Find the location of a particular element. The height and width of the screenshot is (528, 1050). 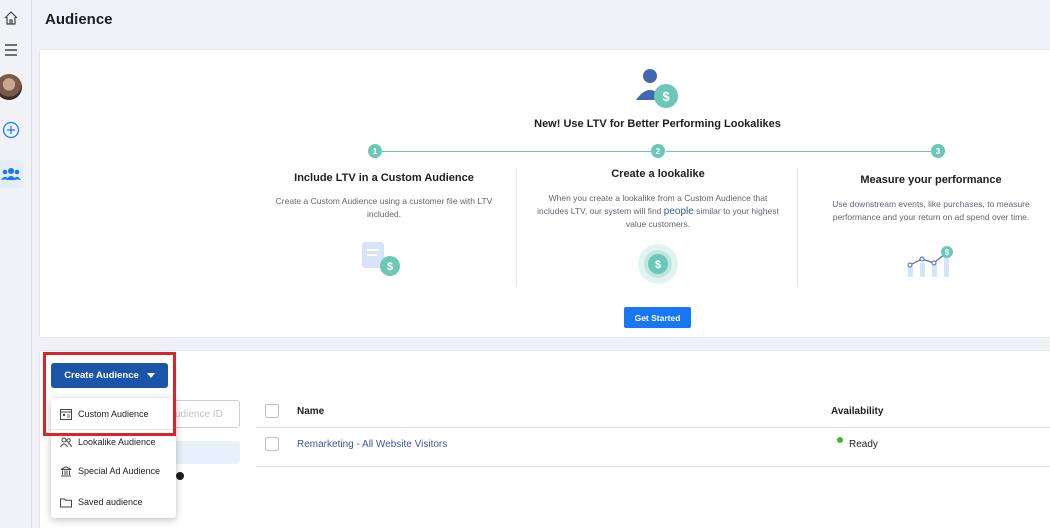

row-checkbox is located at coordinates (272, 444).